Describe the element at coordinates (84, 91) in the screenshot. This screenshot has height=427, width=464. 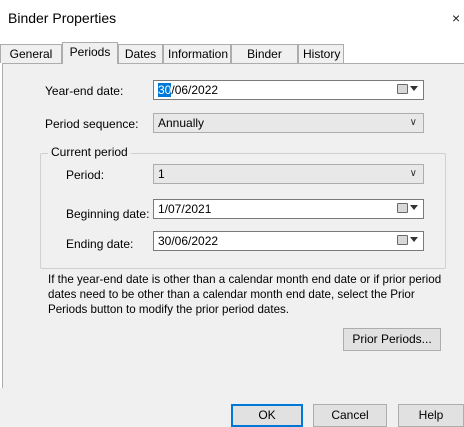
I see `year-end-date-label: Year-end date:` at that location.